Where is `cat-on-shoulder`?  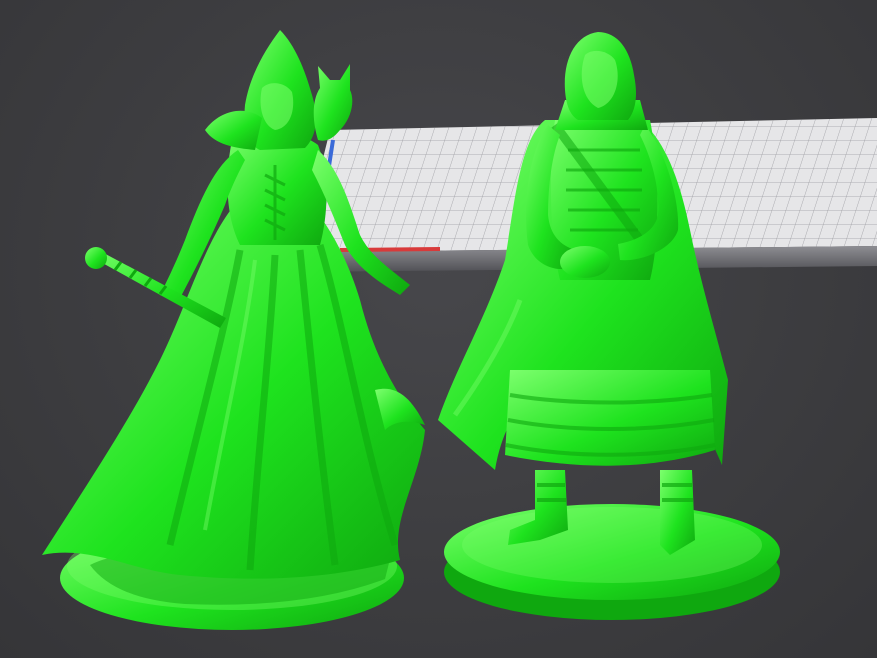 cat-on-shoulder is located at coordinates (333, 102).